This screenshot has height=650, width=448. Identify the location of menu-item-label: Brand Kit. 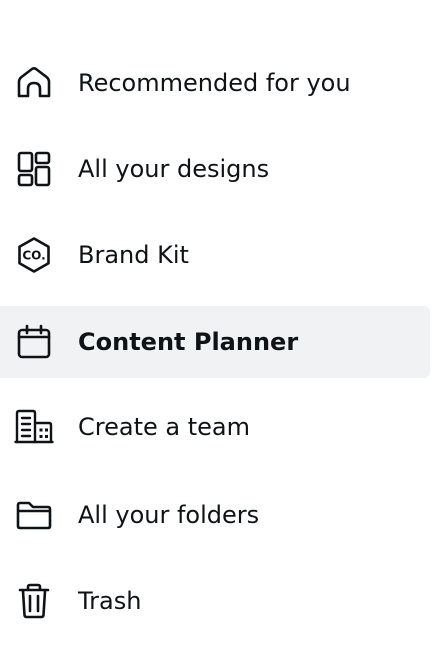
(133, 255).